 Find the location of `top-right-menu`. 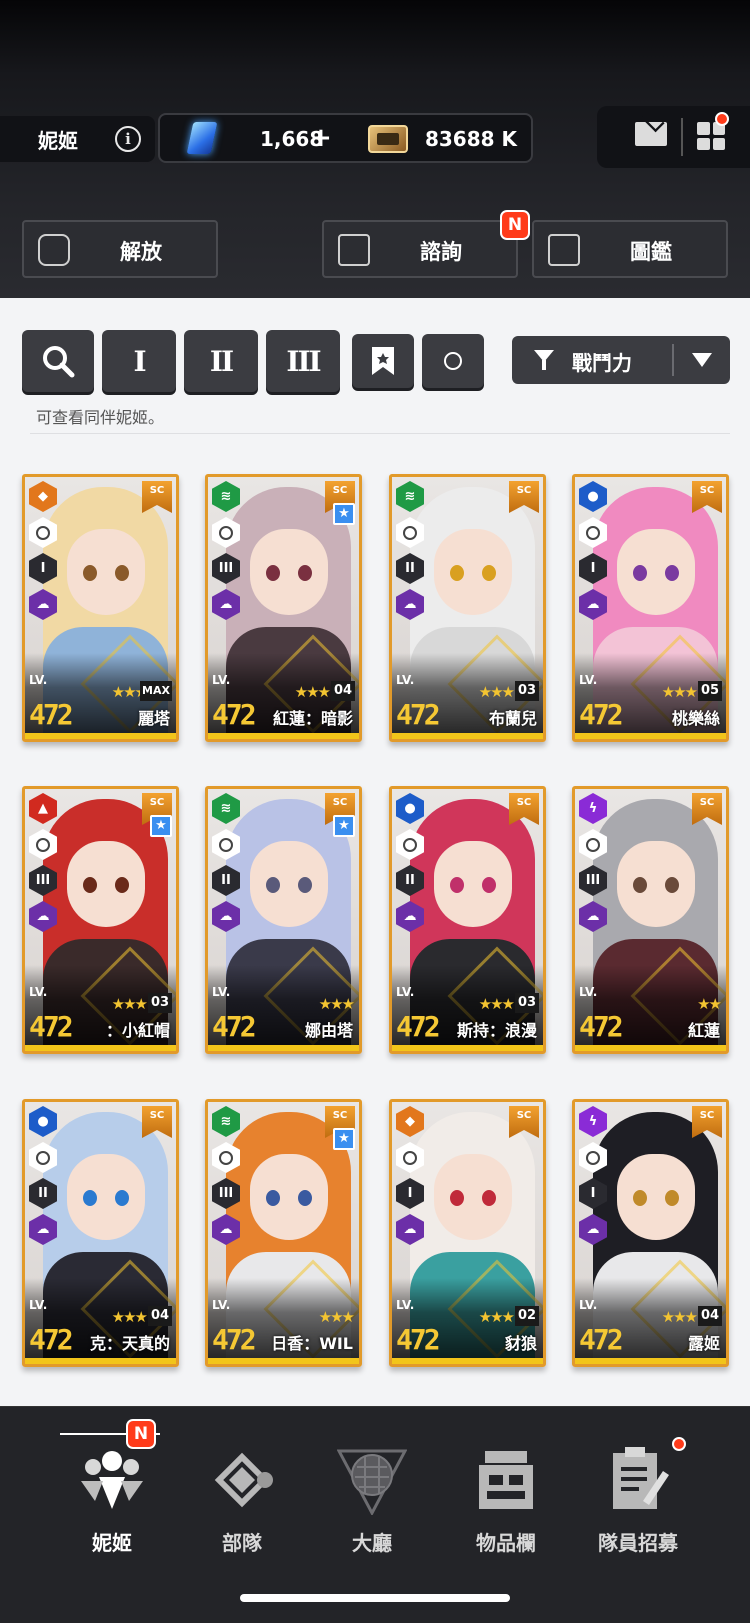

top-right-menu is located at coordinates (673, 137).